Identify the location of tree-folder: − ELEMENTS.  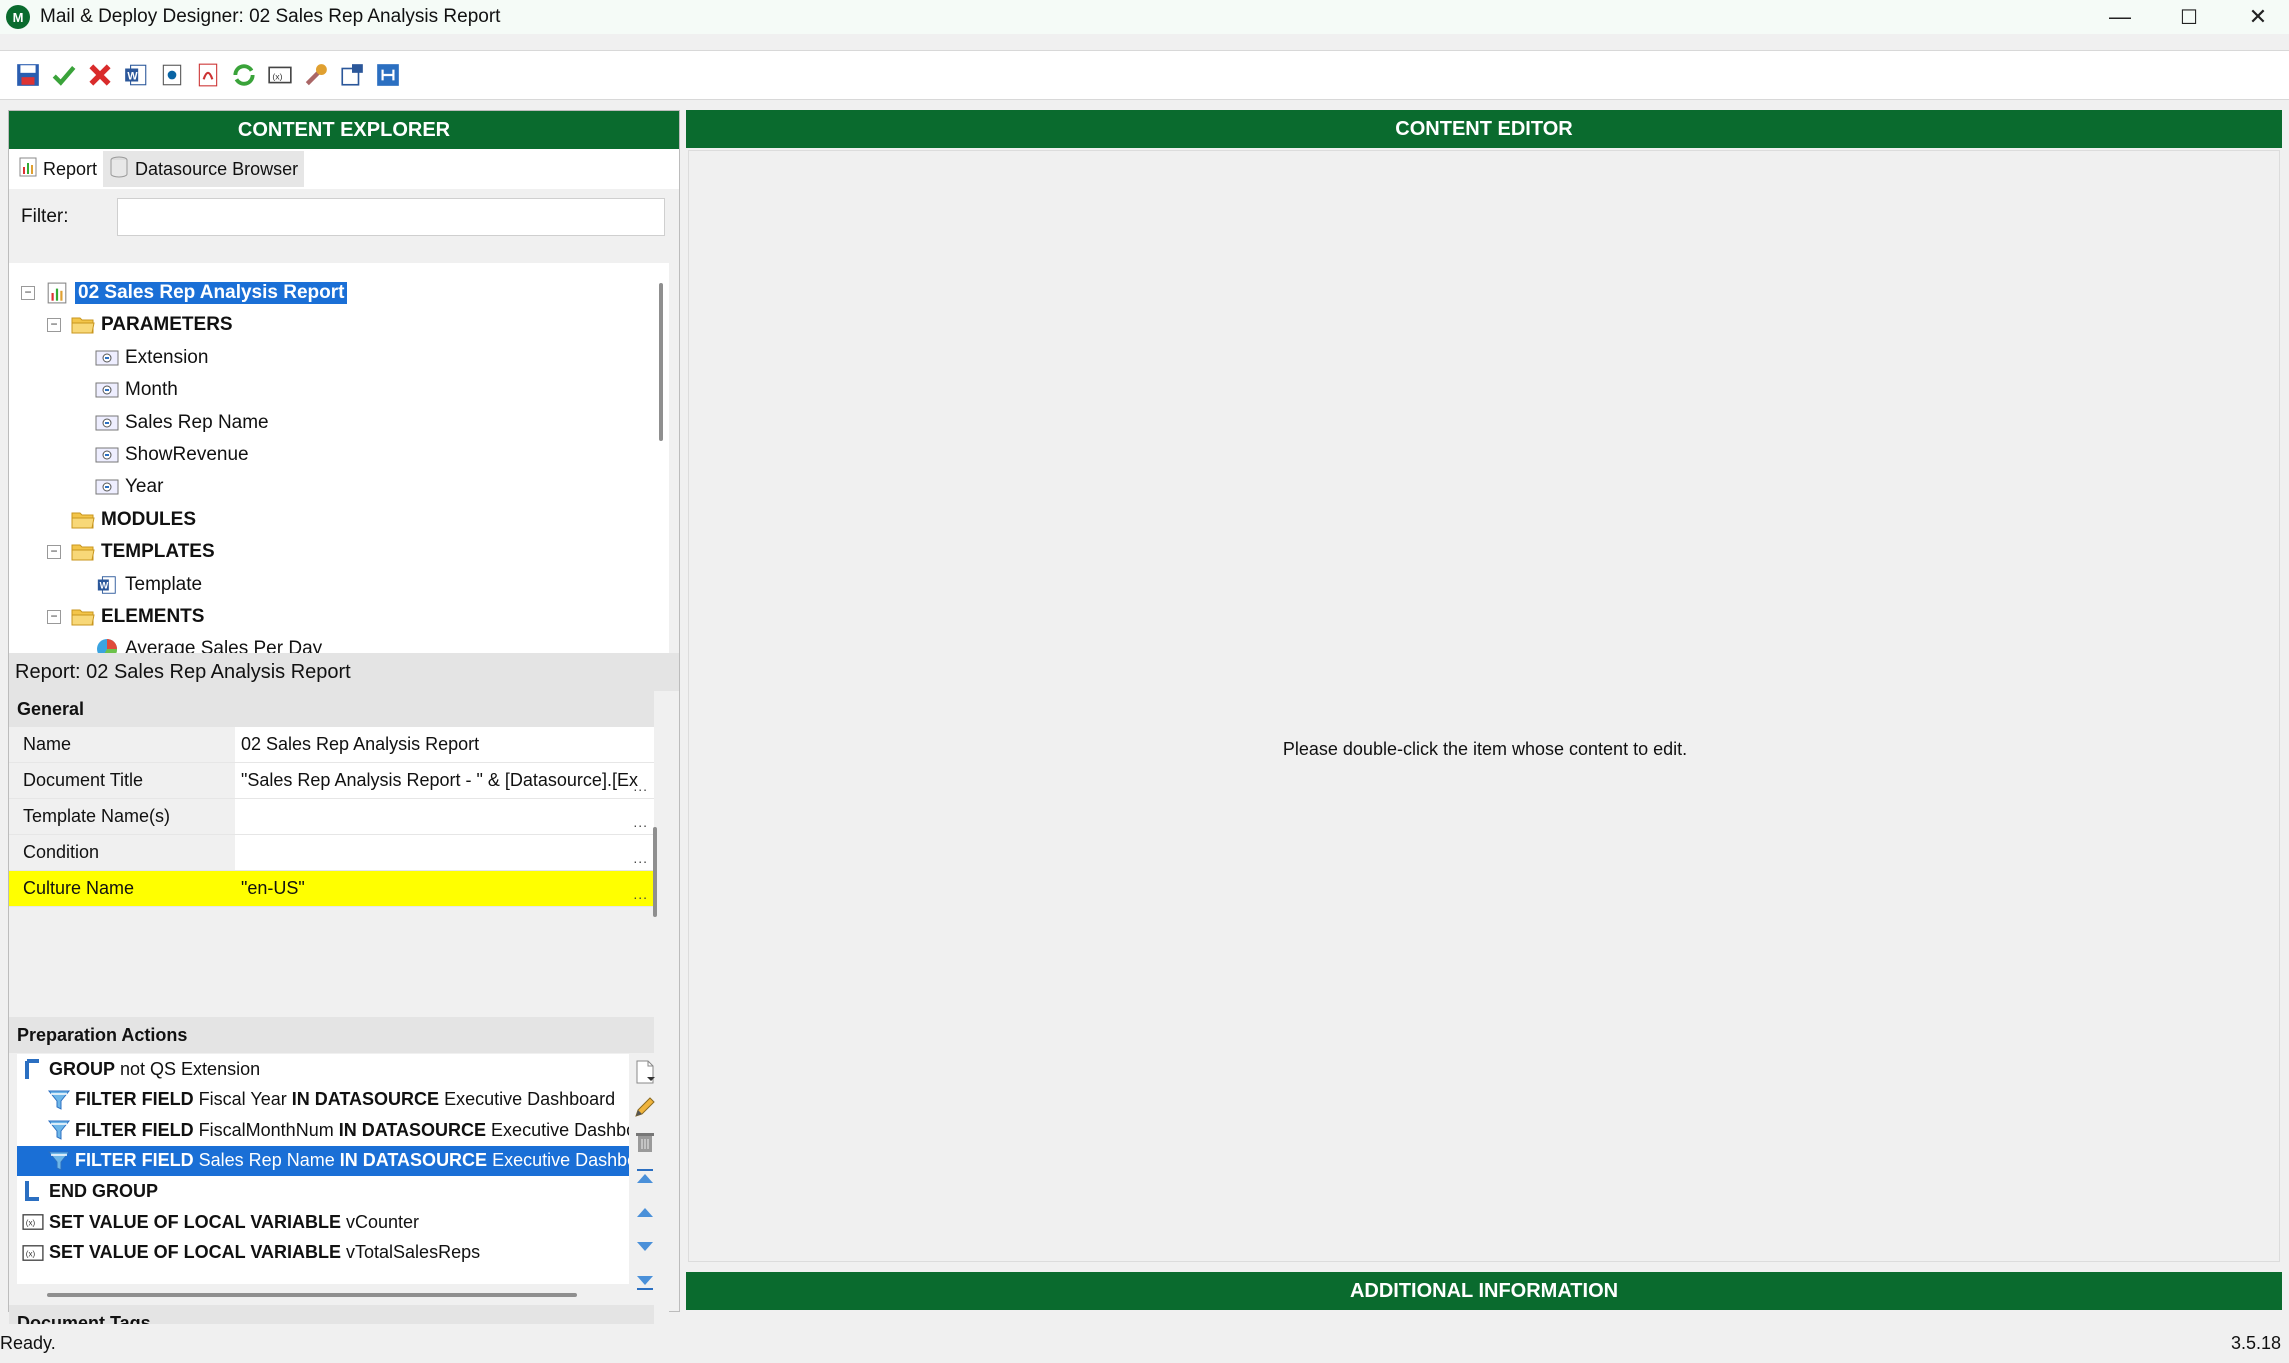
(125, 617).